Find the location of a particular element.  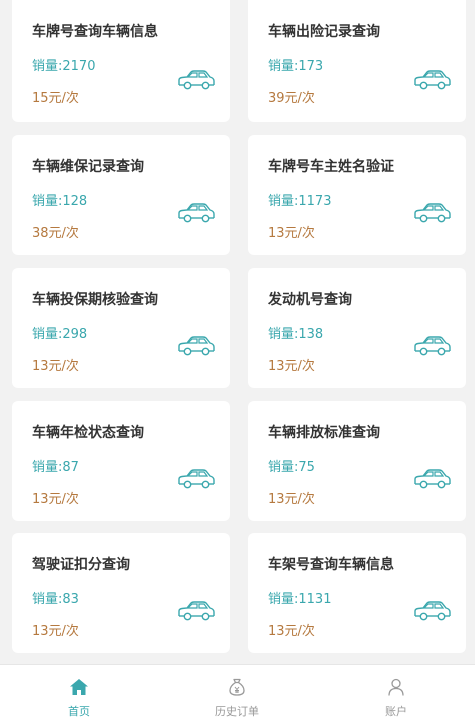

card-sales: 销量:87 is located at coordinates (55, 467).